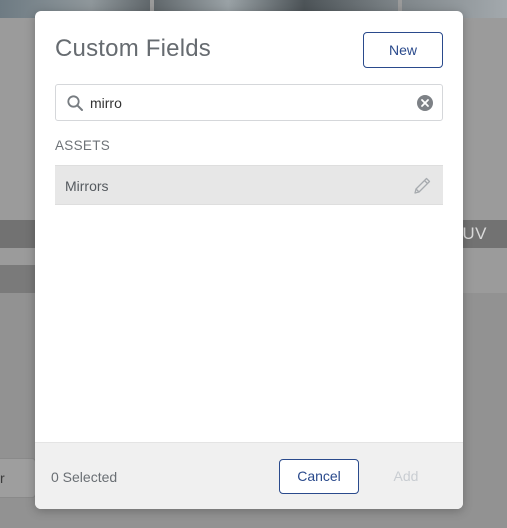 This screenshot has width=507, height=528. Describe the element at coordinates (249, 475) in the screenshot. I see `dialog-footer: 0 Selected Cancel Add` at that location.